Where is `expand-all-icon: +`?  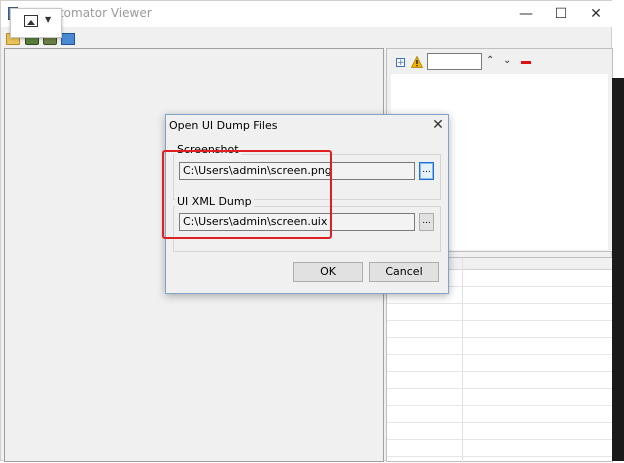 expand-all-icon: + is located at coordinates (400, 63).